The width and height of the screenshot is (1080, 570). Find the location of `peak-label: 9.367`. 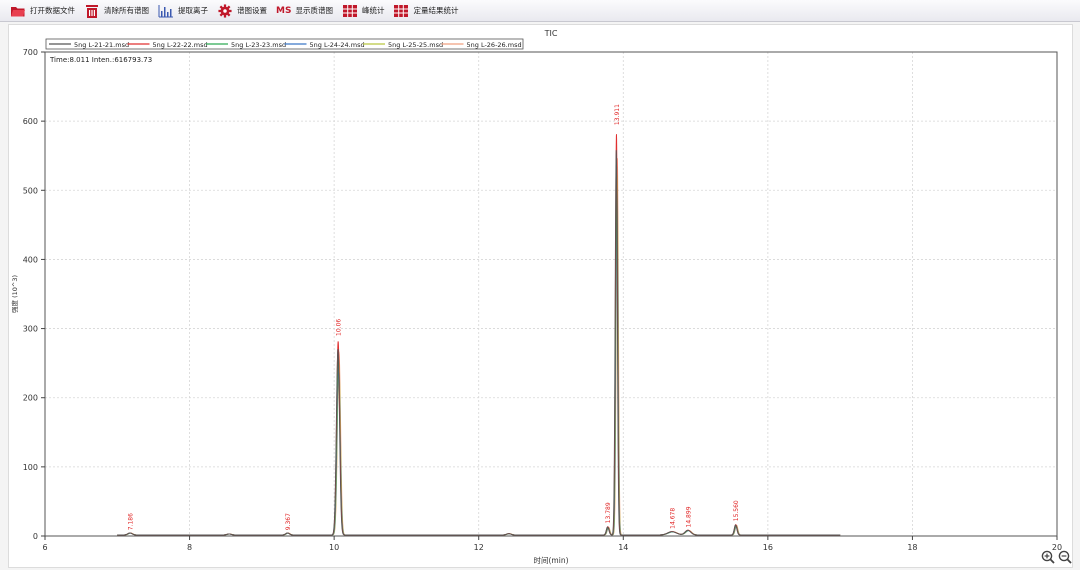

peak-label: 9.367 is located at coordinates (288, 521).